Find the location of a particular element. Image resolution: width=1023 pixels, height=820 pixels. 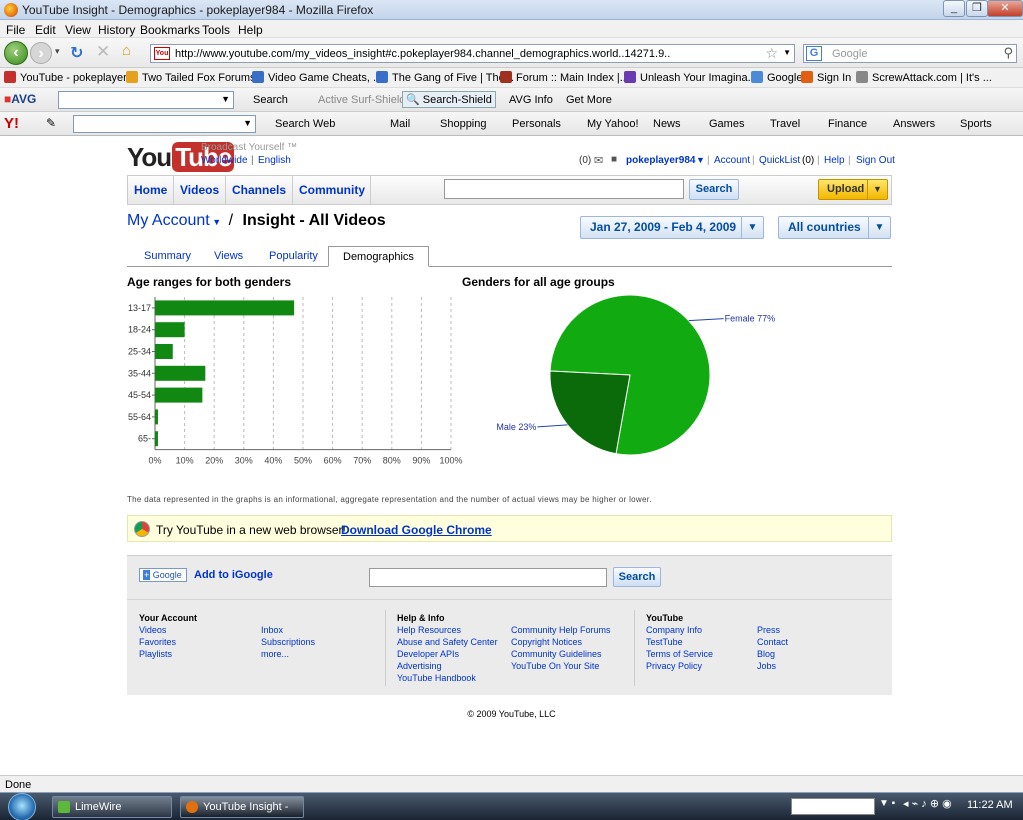

footer-search-button: Search is located at coordinates (637, 577).